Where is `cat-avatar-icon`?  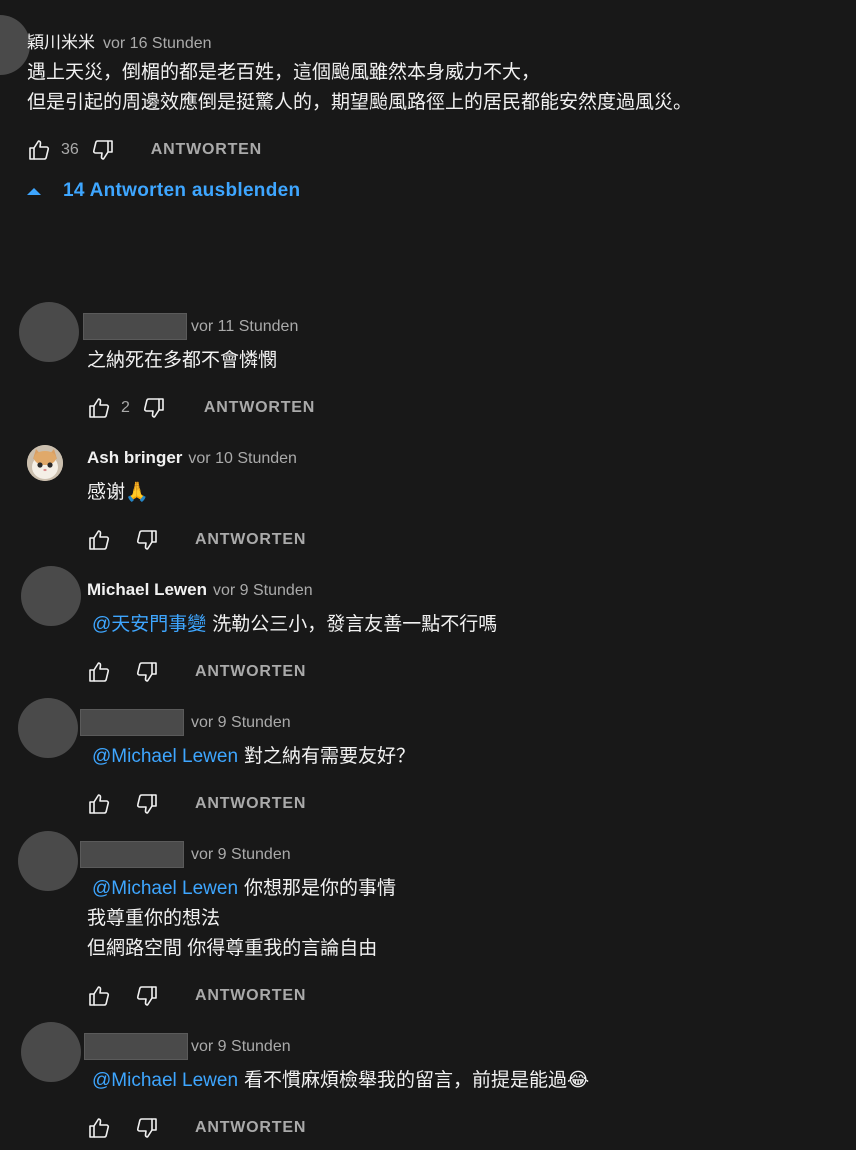
cat-avatar-icon is located at coordinates (45, 463).